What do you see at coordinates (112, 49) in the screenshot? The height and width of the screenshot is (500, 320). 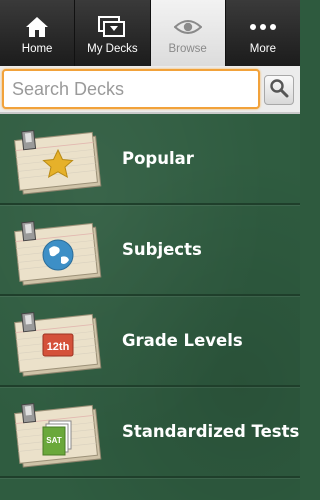 I see `tab-my-decks-label: My Decks` at bounding box center [112, 49].